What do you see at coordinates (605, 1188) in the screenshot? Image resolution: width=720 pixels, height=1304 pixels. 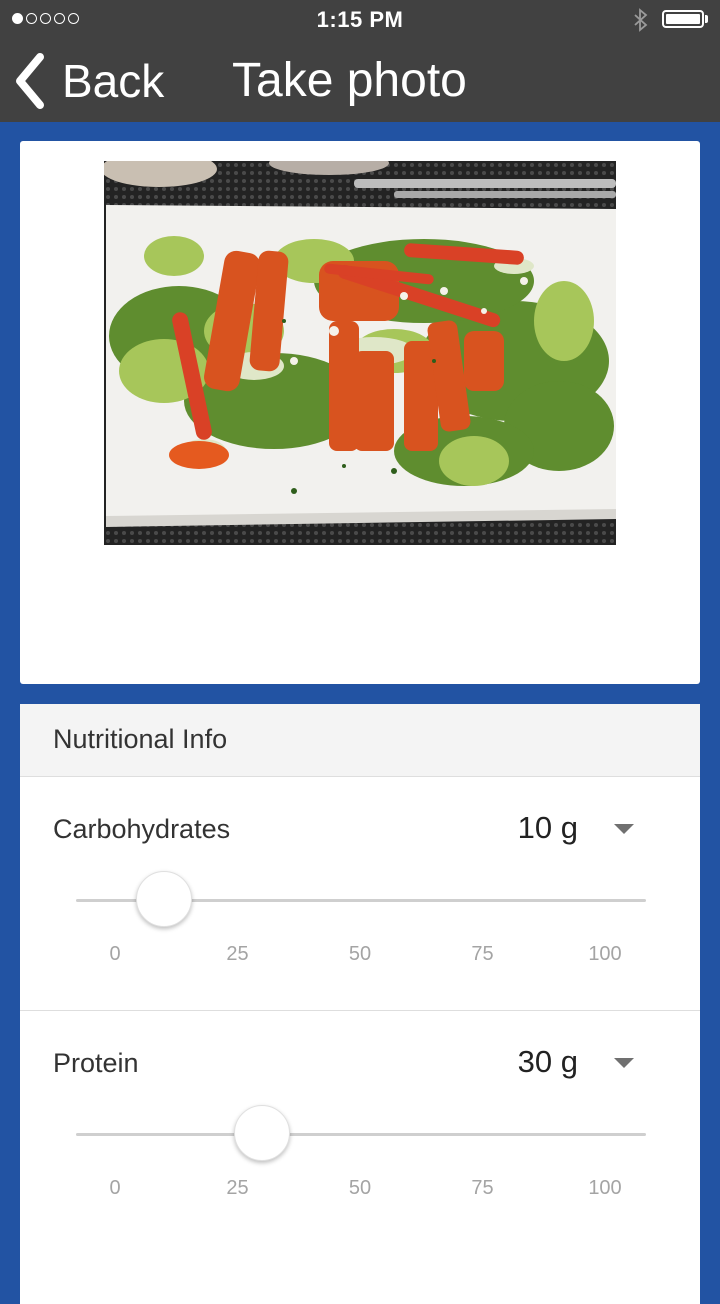 I see `protein-tick-100: 100` at bounding box center [605, 1188].